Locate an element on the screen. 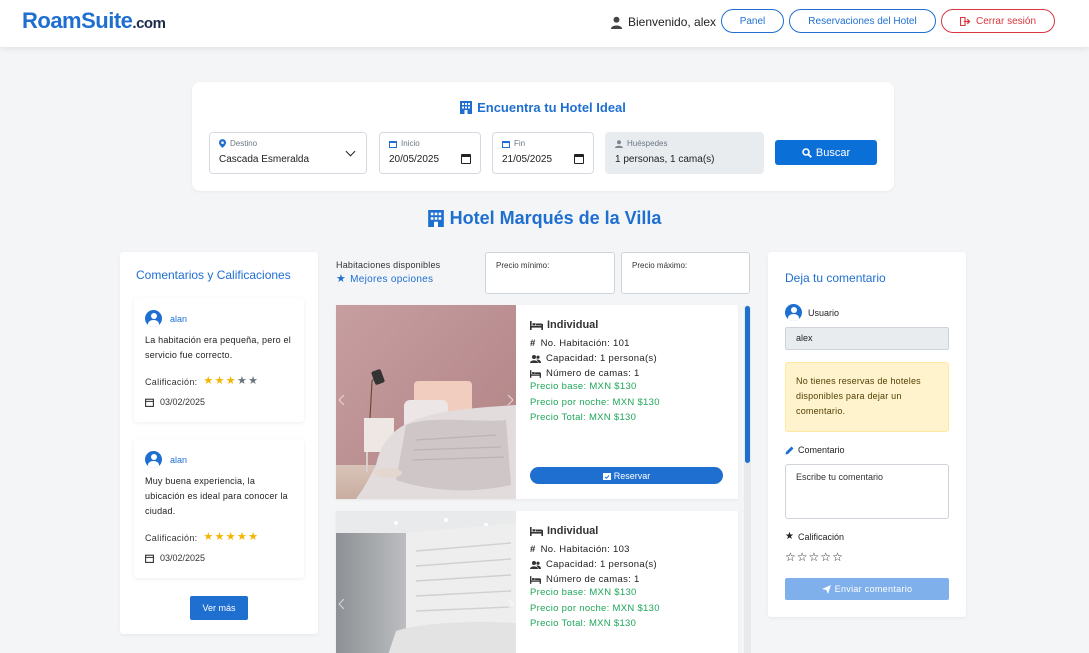 This screenshot has height=653, width=1089. destination-value: Cascada Esmeralda is located at coordinates (264, 159).